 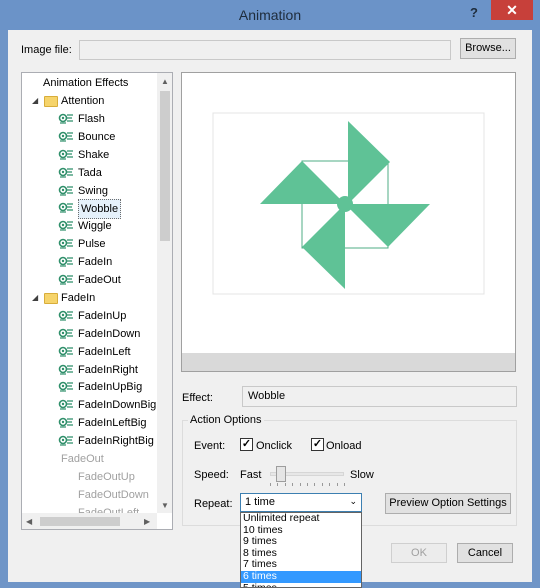 What do you see at coordinates (512, 10) in the screenshot?
I see `close-button: ✕` at bounding box center [512, 10].